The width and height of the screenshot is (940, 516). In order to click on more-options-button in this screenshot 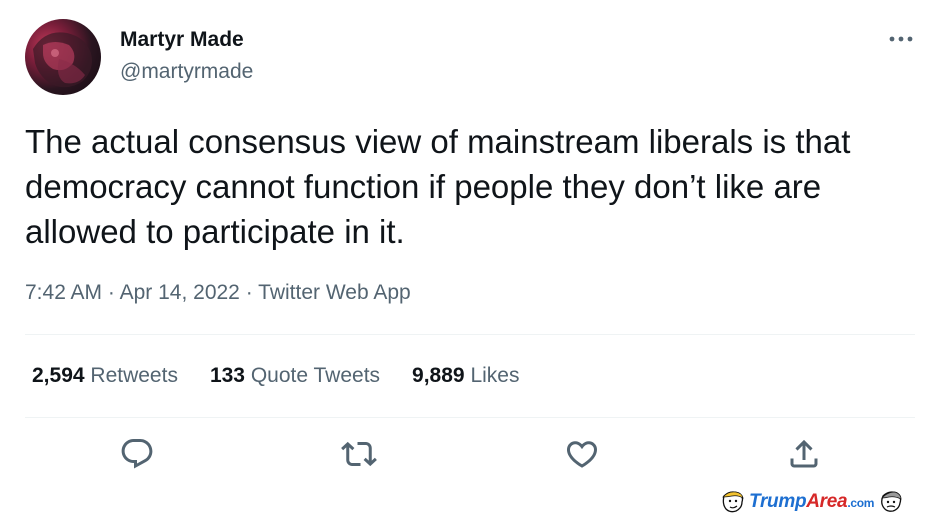, I will do `click(901, 39)`.